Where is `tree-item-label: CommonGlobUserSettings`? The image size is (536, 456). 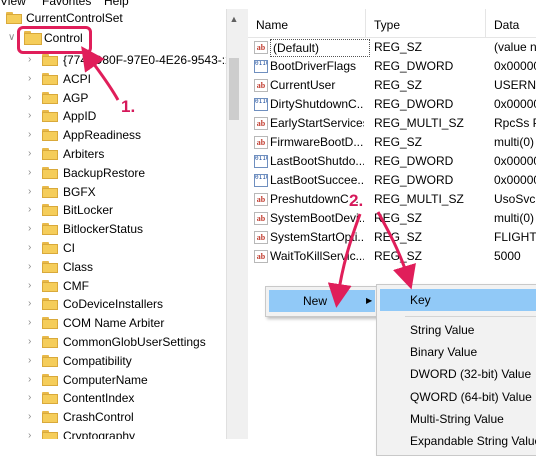 tree-item-label: CommonGlobUserSettings is located at coordinates (134, 342).